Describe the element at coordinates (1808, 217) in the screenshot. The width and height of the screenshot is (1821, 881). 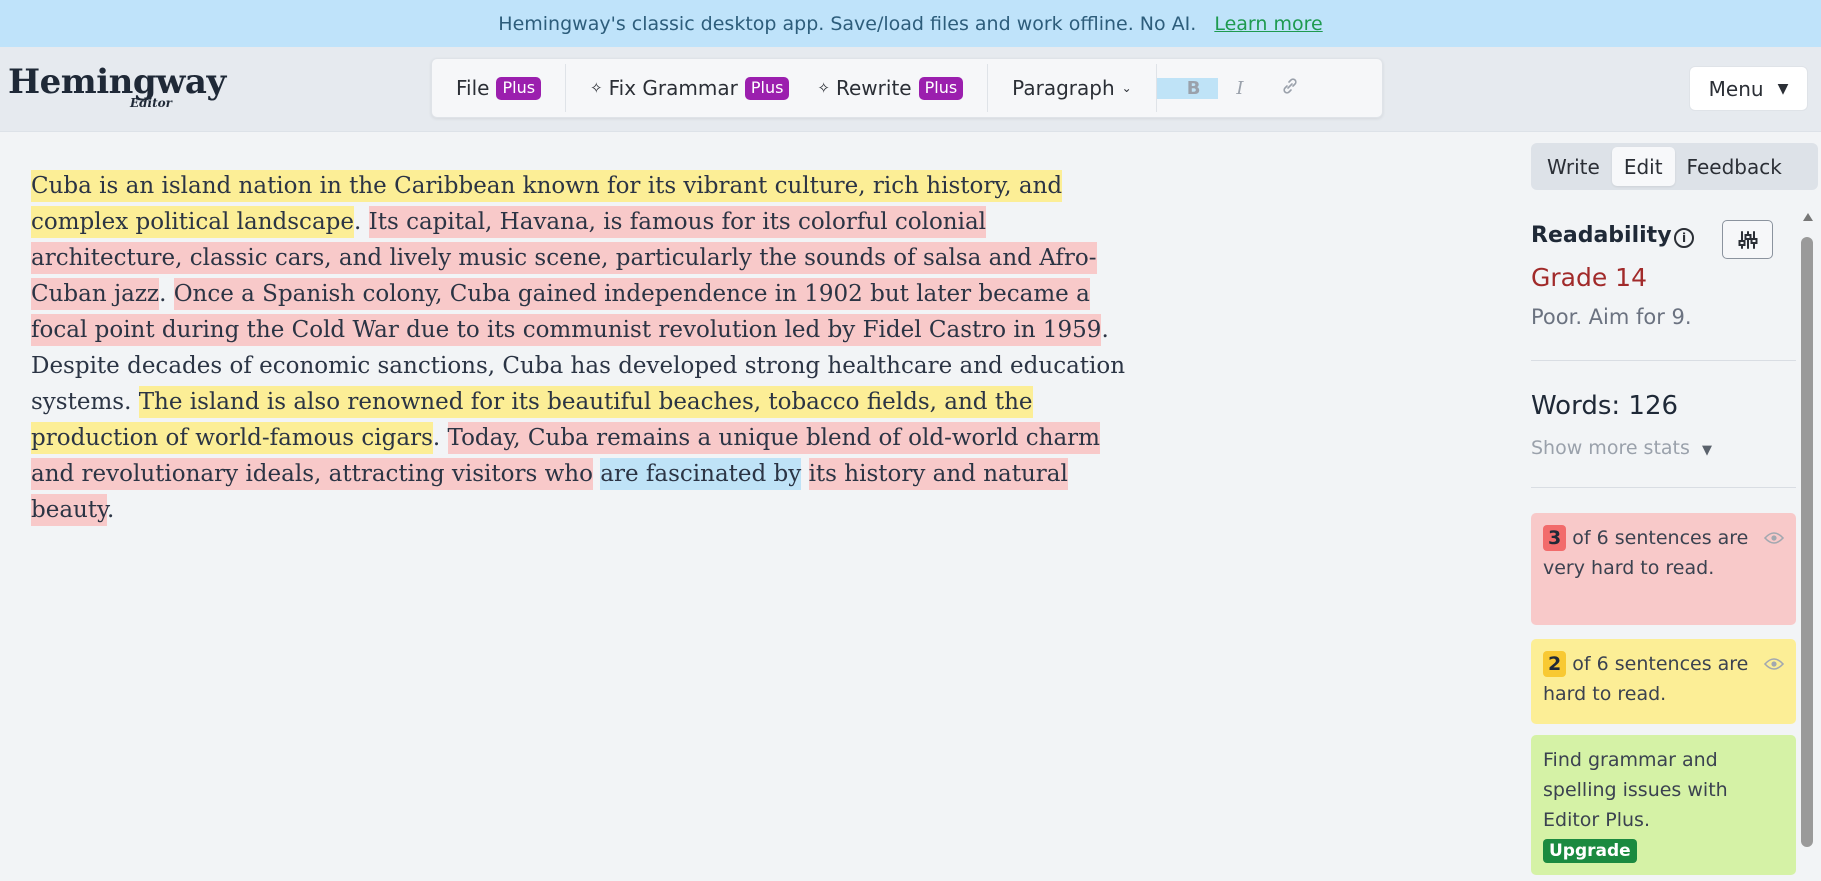
I see `scroll-up-arrow-icon` at that location.